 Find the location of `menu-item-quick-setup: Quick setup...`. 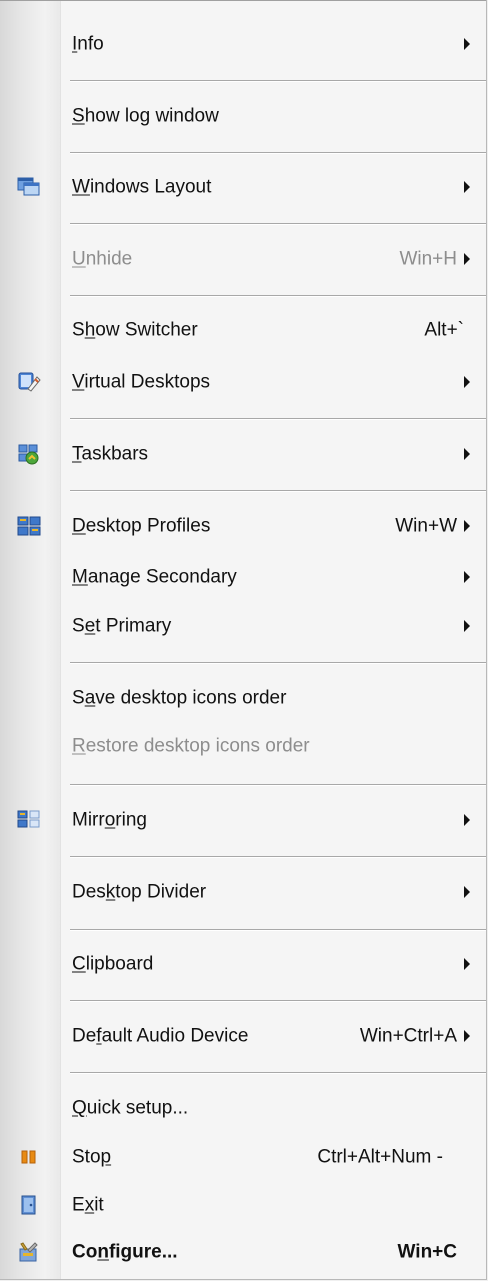

menu-item-quick-setup: Quick setup... is located at coordinates (243, 1108).